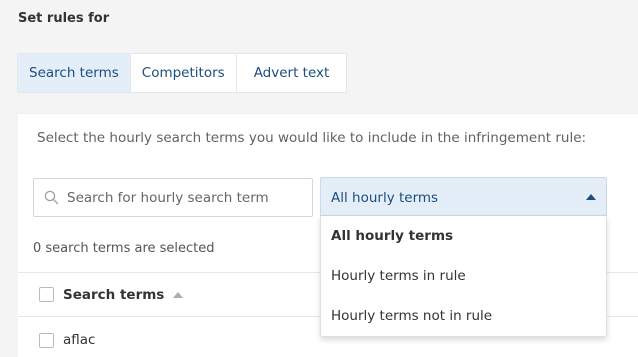 This screenshot has width=638, height=357. I want to click on row-checkbox, so click(46, 340).